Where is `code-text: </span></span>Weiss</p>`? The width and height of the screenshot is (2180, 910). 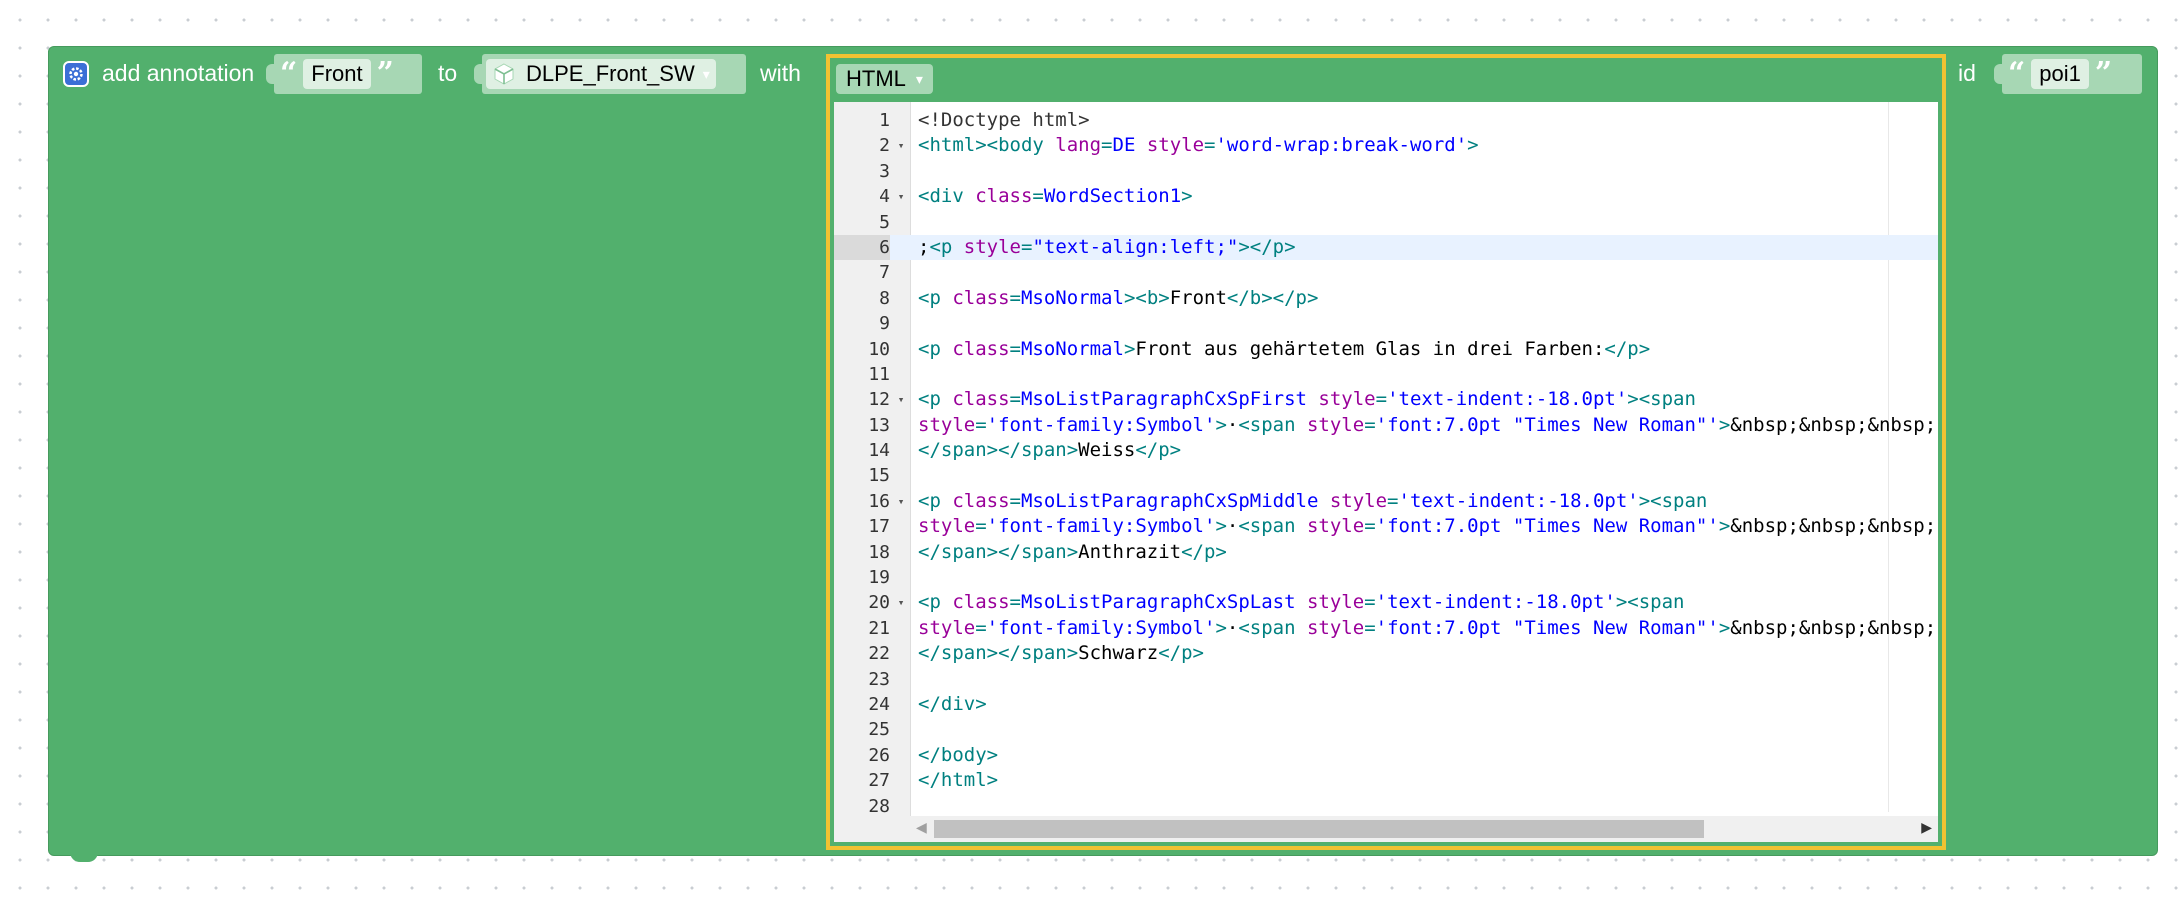 code-text: </span></span>Weiss</p> is located at coordinates (1049, 450).